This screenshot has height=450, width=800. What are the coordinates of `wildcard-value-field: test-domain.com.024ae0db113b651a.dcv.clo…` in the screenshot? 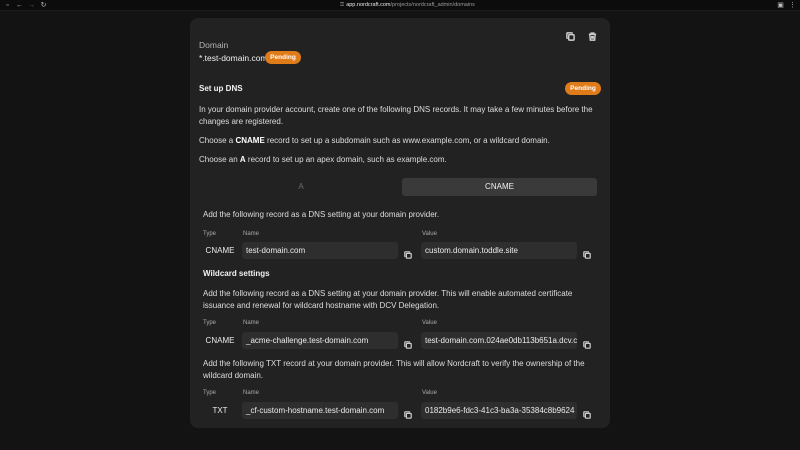 It's located at (499, 340).